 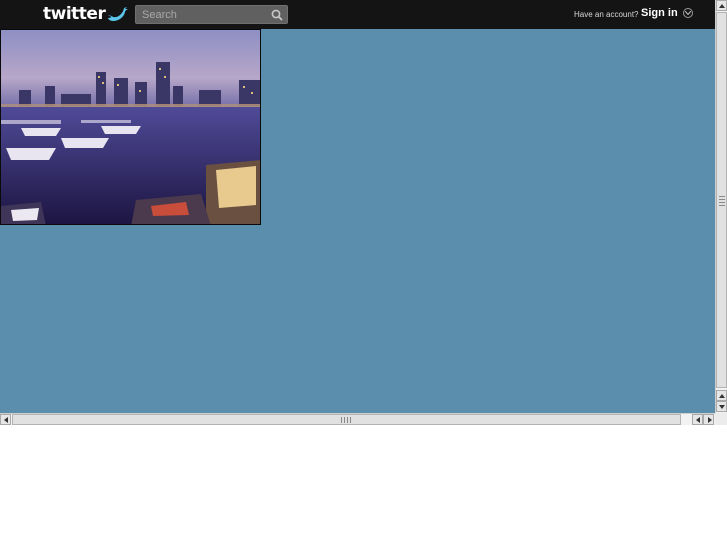 What do you see at coordinates (721, 5) in the screenshot?
I see `scroll-up-button` at bounding box center [721, 5].